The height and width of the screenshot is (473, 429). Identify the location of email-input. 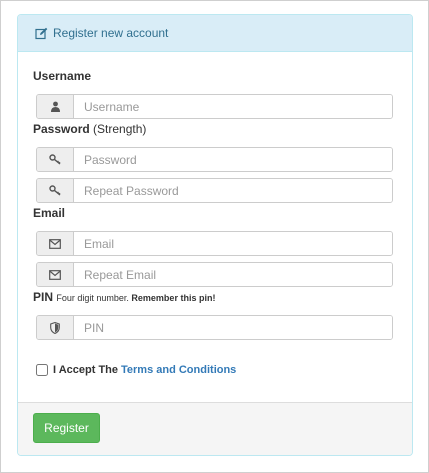
(233, 243).